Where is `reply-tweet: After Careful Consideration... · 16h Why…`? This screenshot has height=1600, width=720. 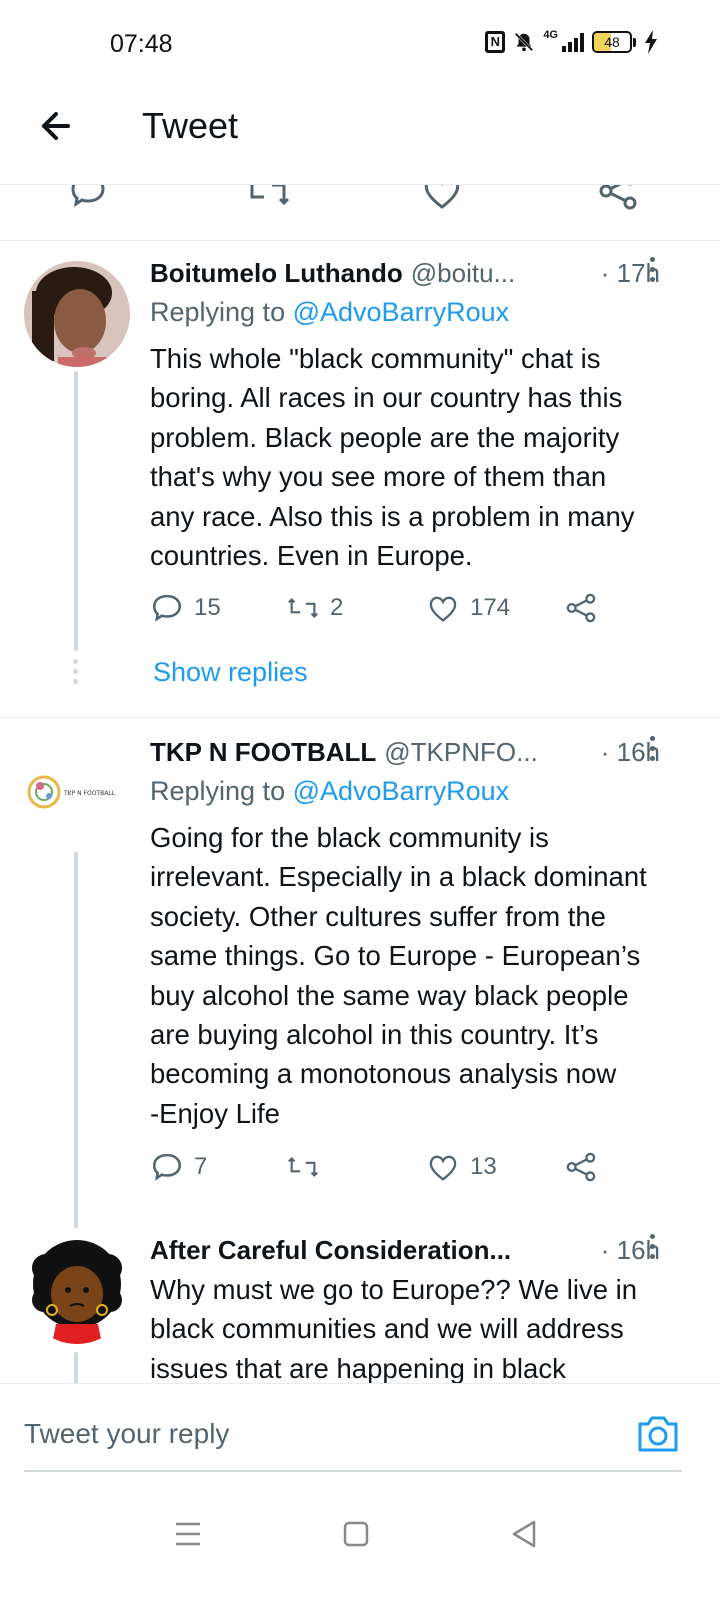 reply-tweet: After Careful Consideration... · 16h Why… is located at coordinates (360, 1305).